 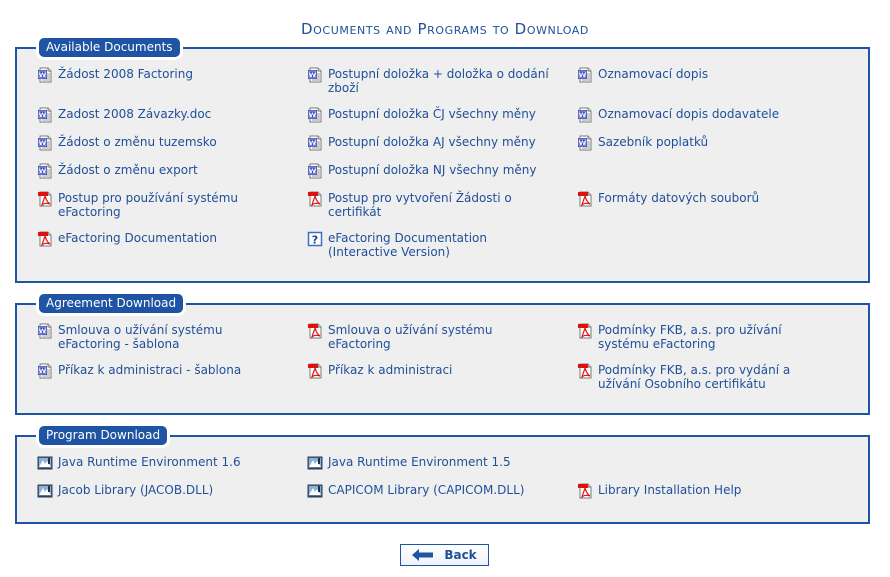 I want to click on program-link-label: Jacob Library (JACOB.DLL), so click(x=135, y=490).